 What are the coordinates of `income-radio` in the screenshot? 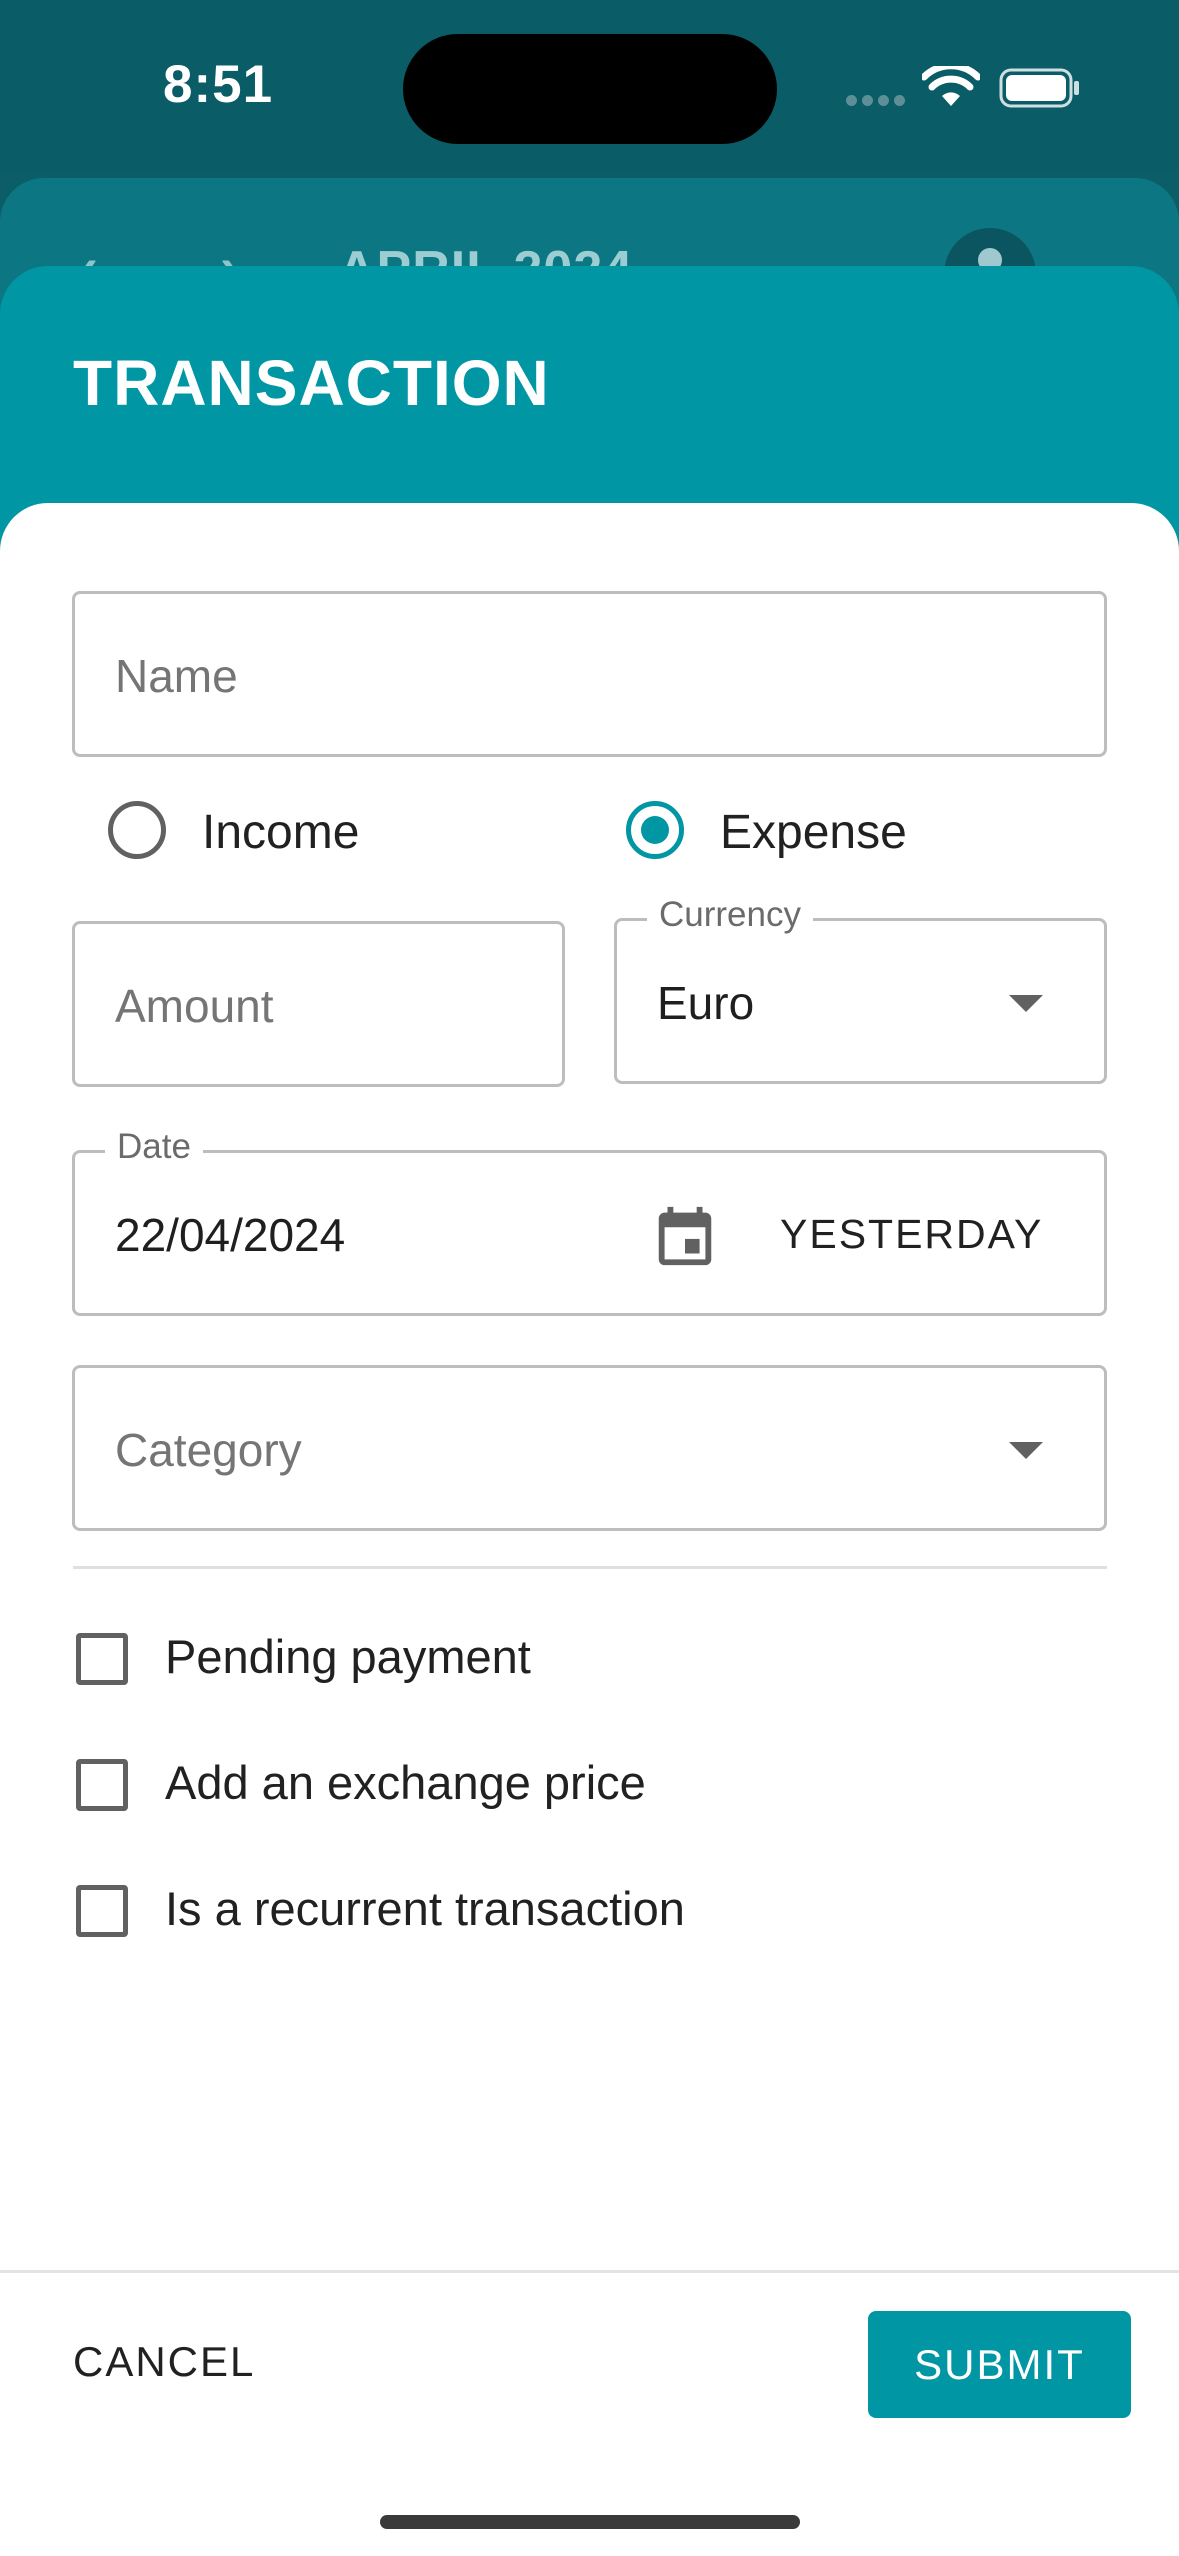 It's located at (137, 830).